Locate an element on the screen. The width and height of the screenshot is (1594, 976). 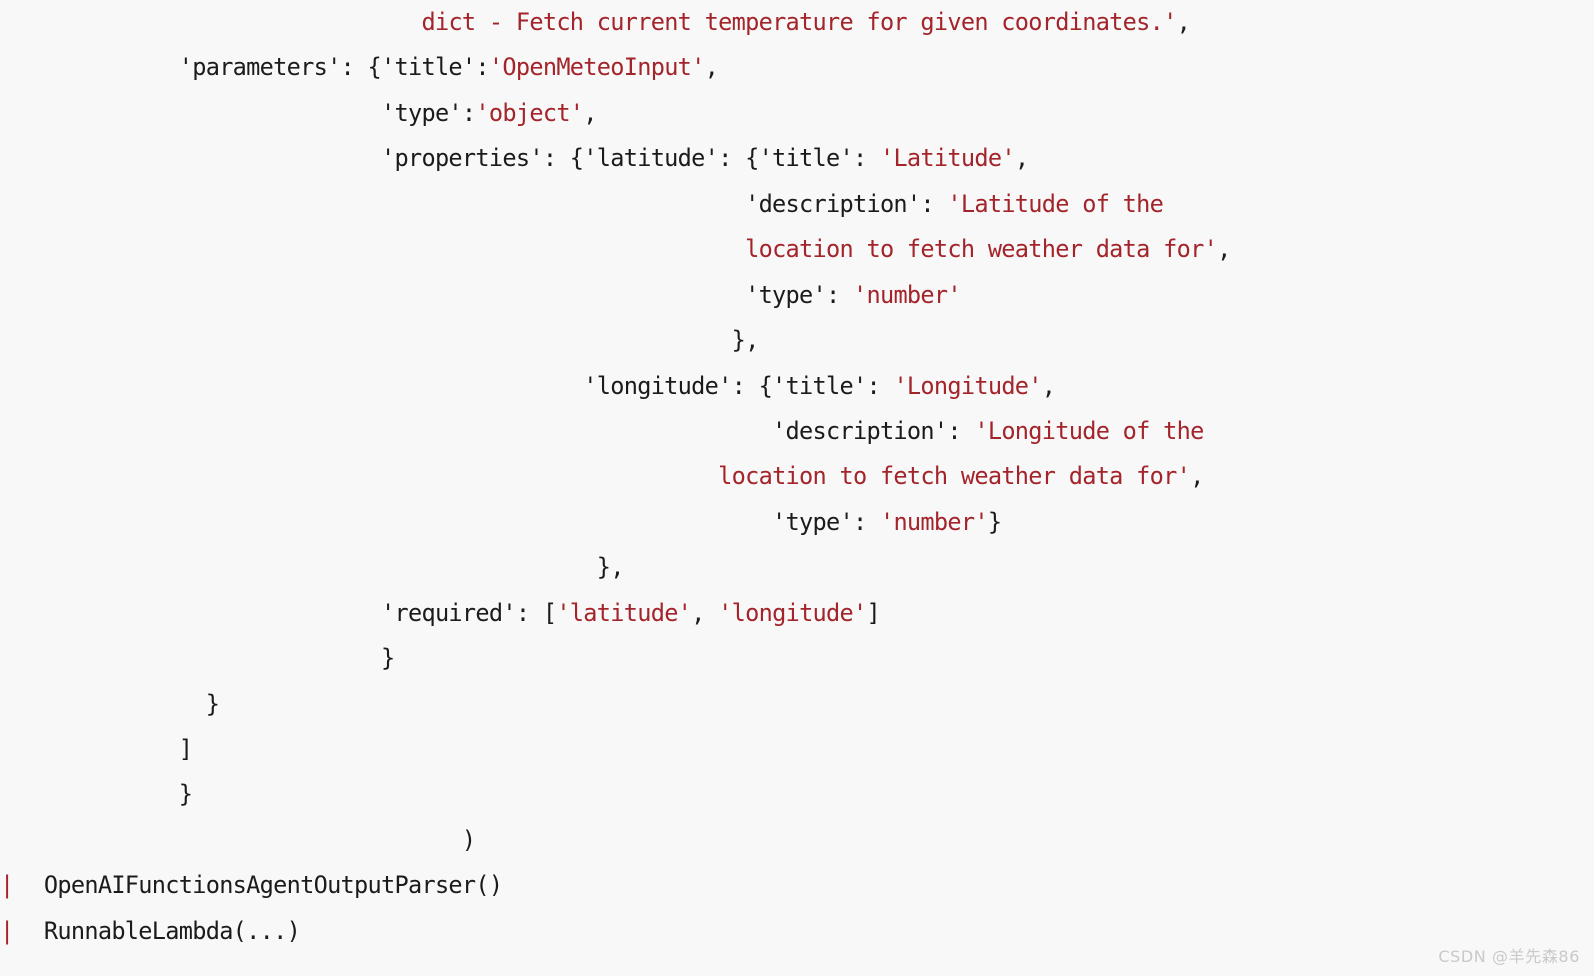
code-line: 'type': 'number'} is located at coordinates (797, 522).